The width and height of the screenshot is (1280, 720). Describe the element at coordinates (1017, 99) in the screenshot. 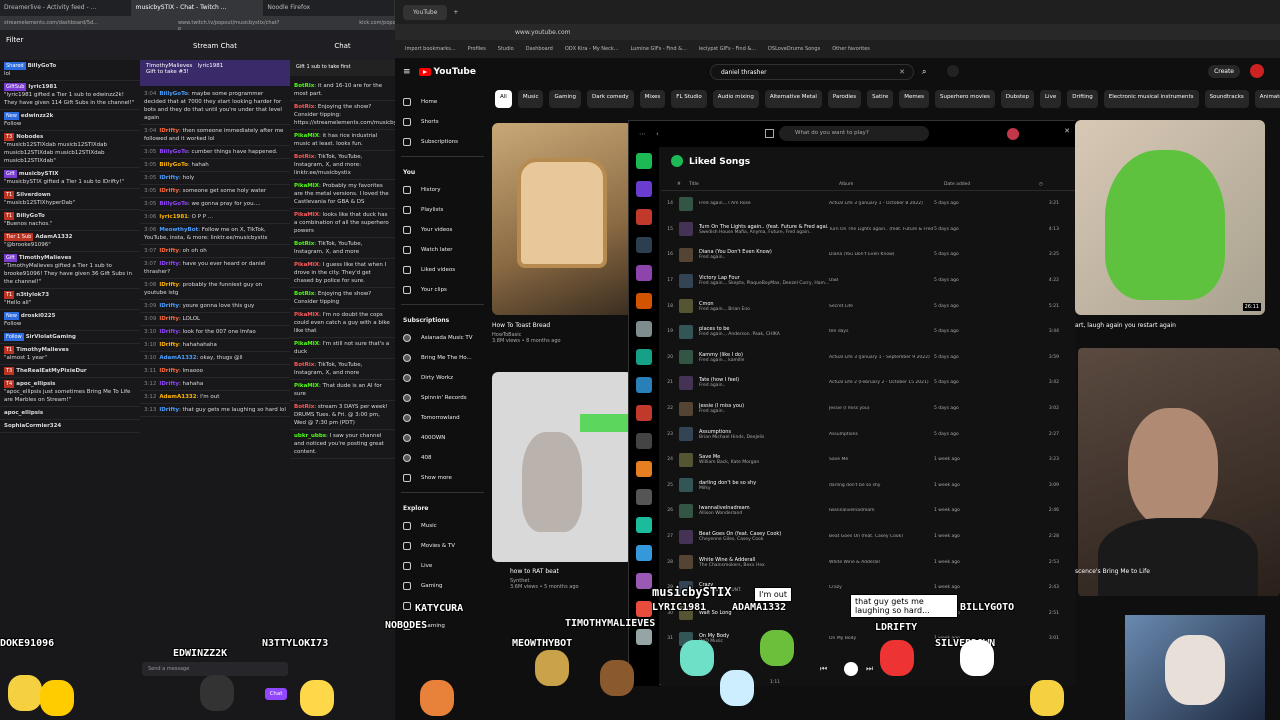

I see `filter-chip: Dubstep` at that location.